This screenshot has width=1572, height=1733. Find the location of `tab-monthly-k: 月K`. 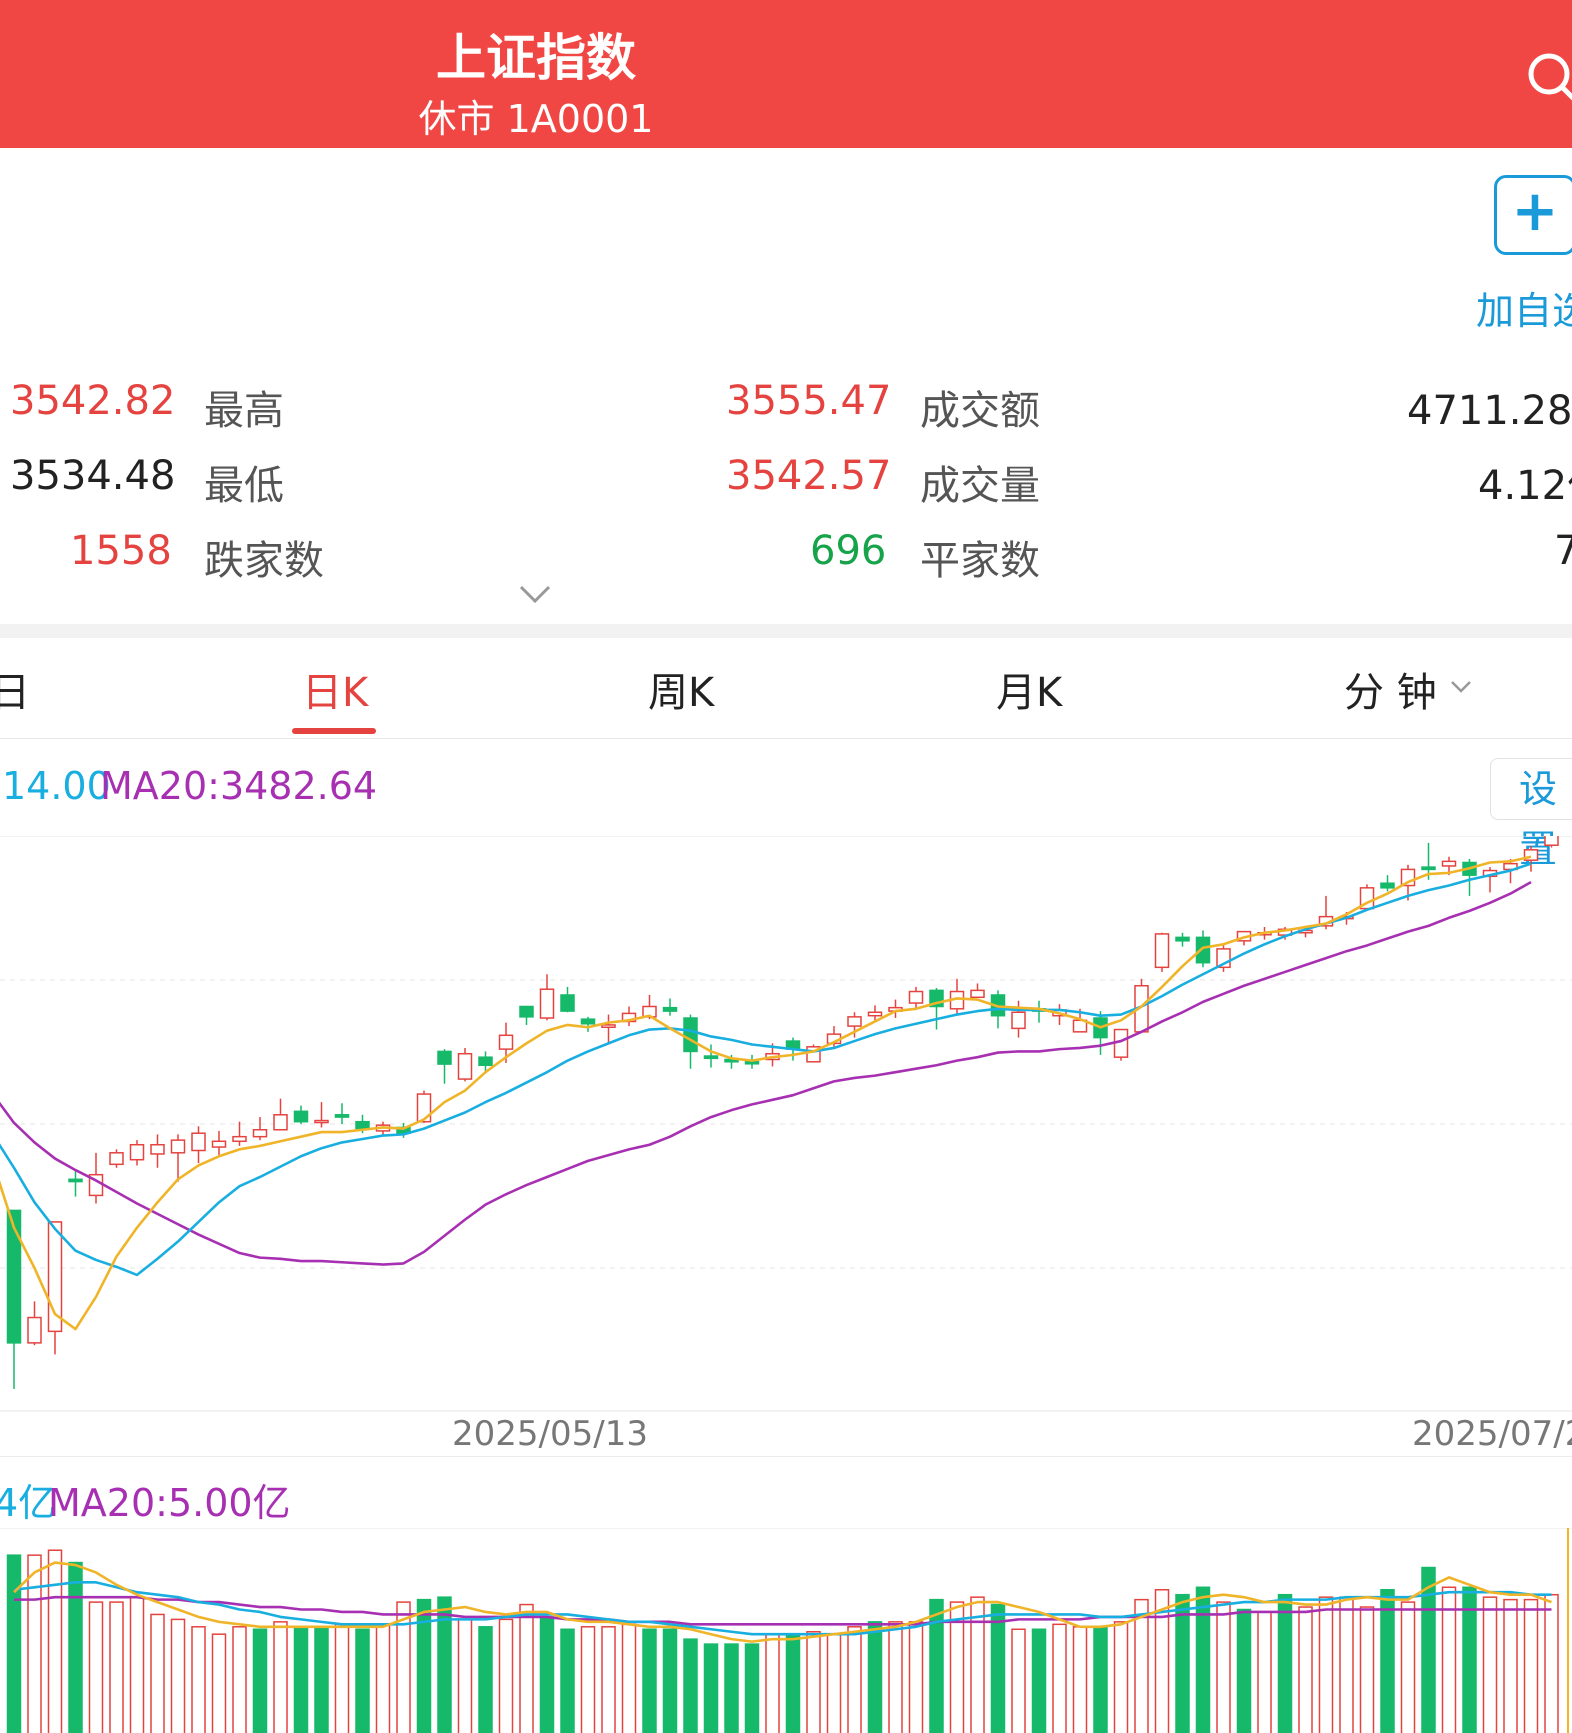

tab-monthly-k: 月K is located at coordinates (1029, 689).